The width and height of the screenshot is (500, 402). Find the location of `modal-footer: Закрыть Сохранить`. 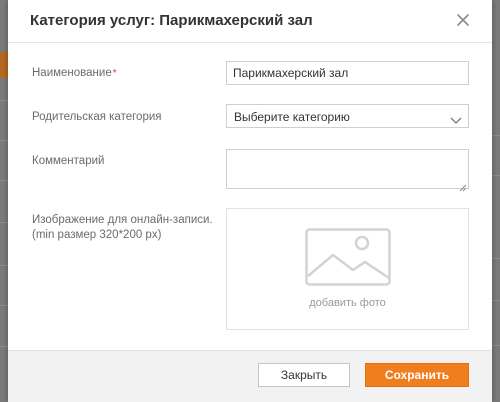

modal-footer: Закрыть Сохранить is located at coordinates (250, 376).